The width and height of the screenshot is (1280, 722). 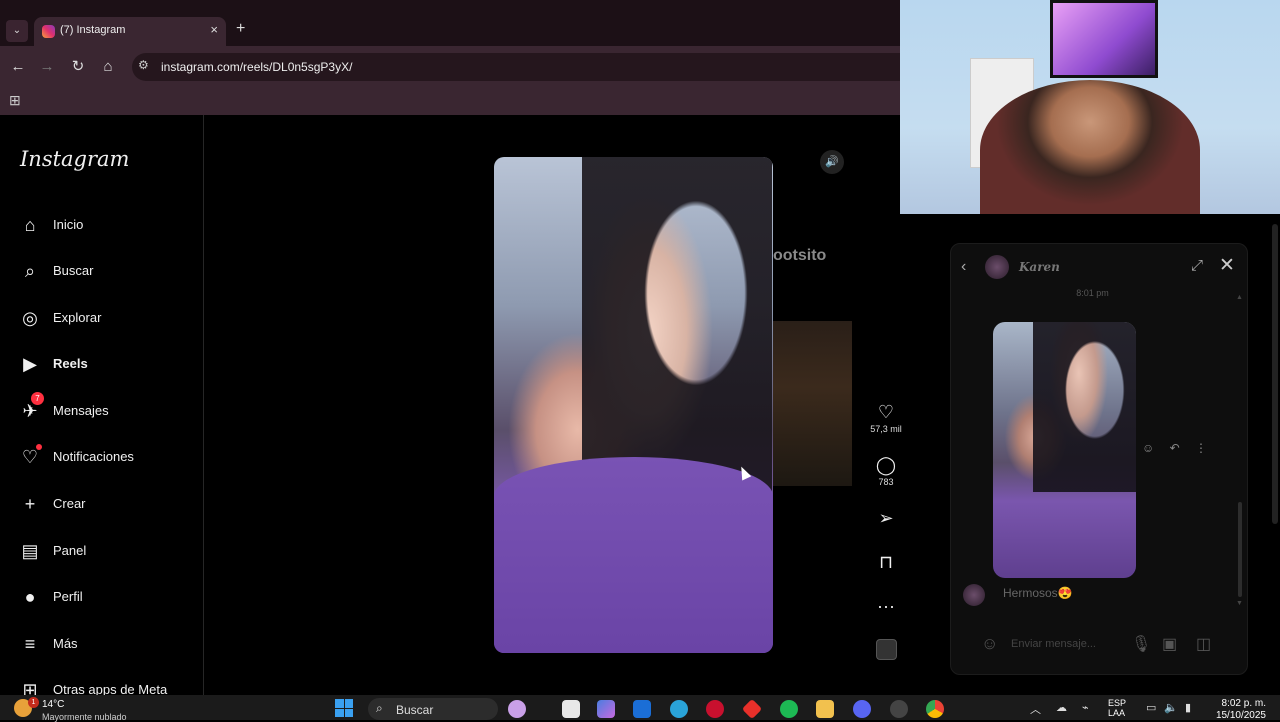 What do you see at coordinates (715, 709) in the screenshot?
I see `opera-gx-icon` at bounding box center [715, 709].